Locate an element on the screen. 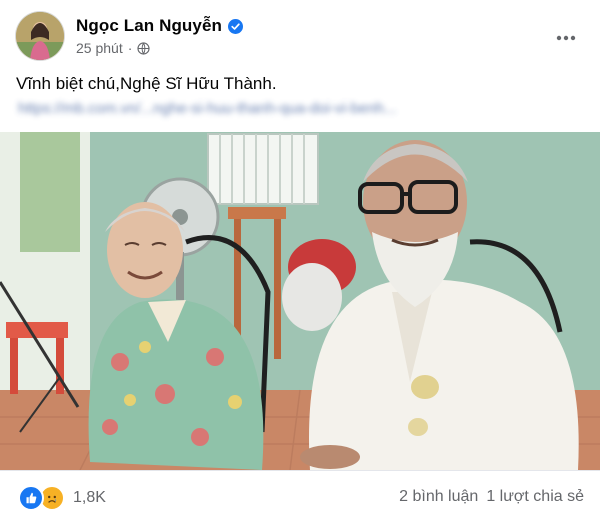 This screenshot has height=525, width=600. author-avatar is located at coordinates (40, 36).